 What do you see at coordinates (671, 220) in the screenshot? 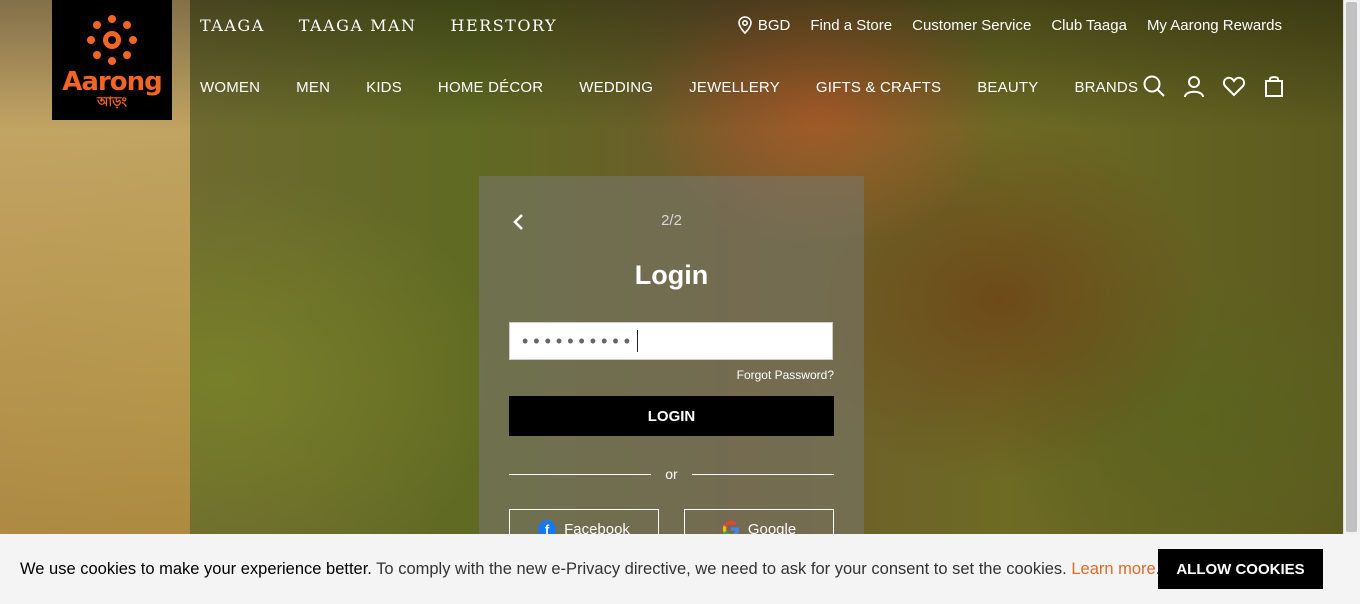
I see `login-step-indicator: 2/2` at bounding box center [671, 220].